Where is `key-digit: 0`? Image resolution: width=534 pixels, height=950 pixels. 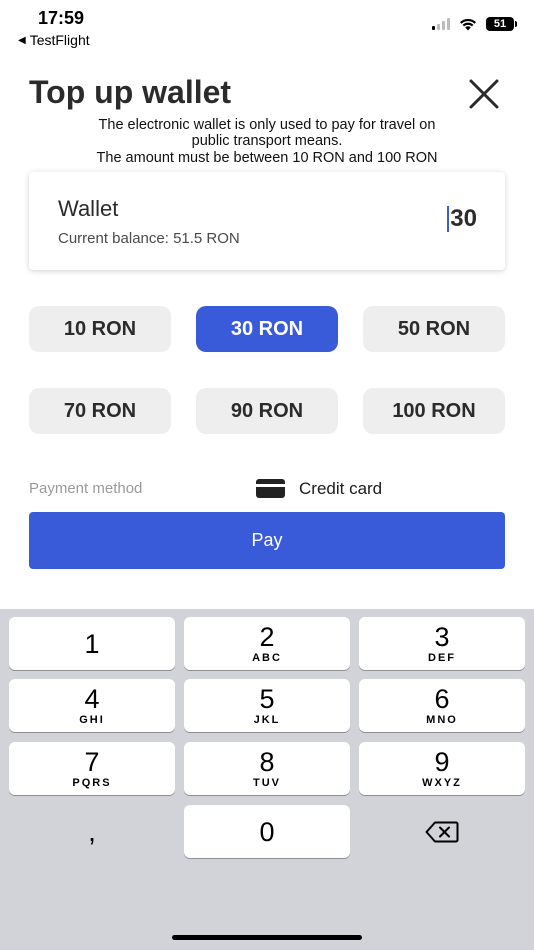 key-digit: 0 is located at coordinates (267, 831).